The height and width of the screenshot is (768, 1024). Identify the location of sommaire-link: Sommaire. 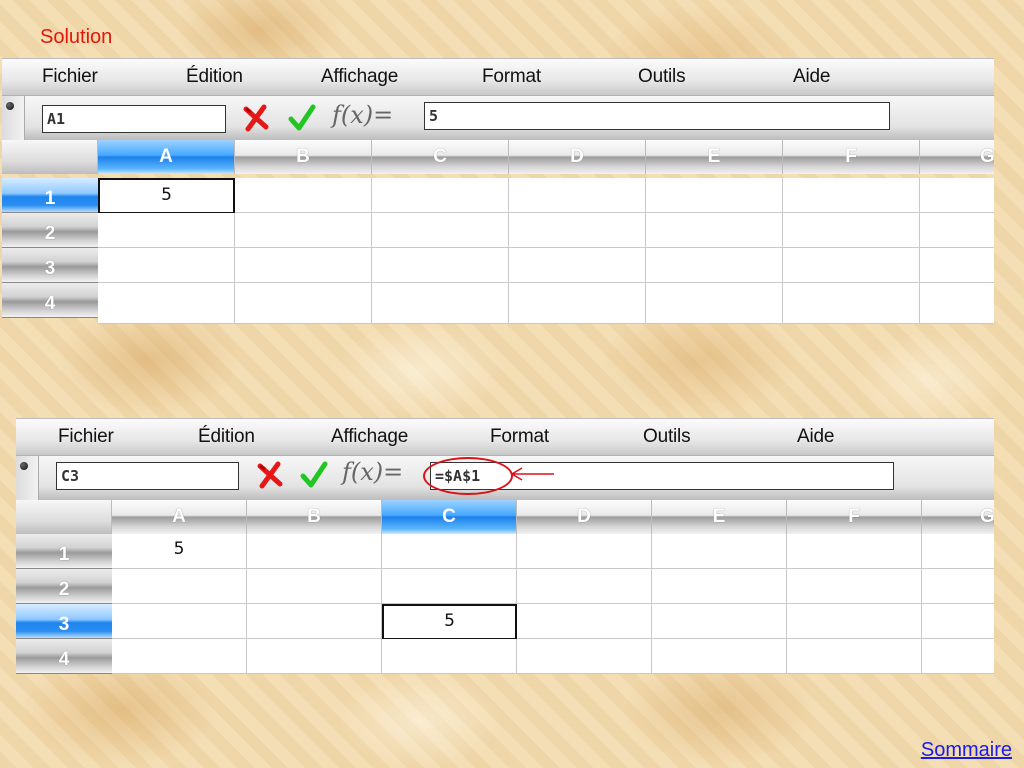
(966, 750).